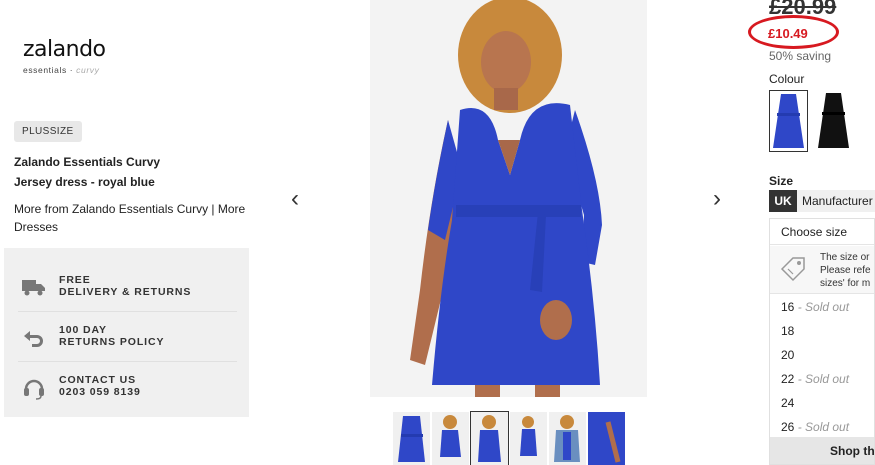 This screenshot has width=875, height=465. What do you see at coordinates (845, 283) in the screenshot?
I see `size-info-line3: sizes' for m` at bounding box center [845, 283].